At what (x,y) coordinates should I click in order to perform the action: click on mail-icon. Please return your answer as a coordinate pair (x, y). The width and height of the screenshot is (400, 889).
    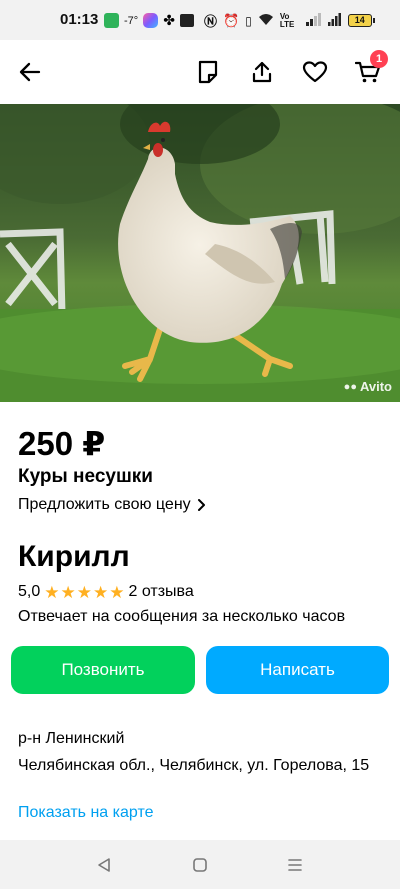
    Looking at the image, I should click on (186, 20).